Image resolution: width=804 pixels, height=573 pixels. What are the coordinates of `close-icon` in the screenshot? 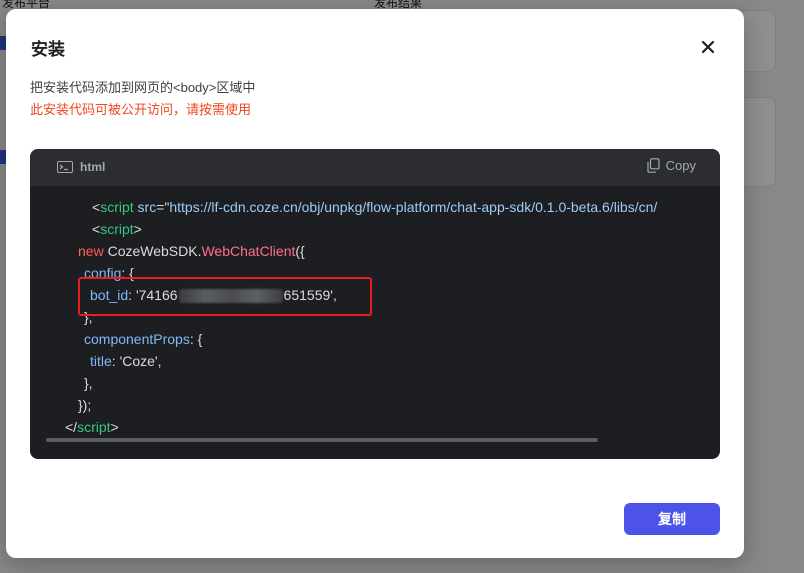 It's located at (708, 47).